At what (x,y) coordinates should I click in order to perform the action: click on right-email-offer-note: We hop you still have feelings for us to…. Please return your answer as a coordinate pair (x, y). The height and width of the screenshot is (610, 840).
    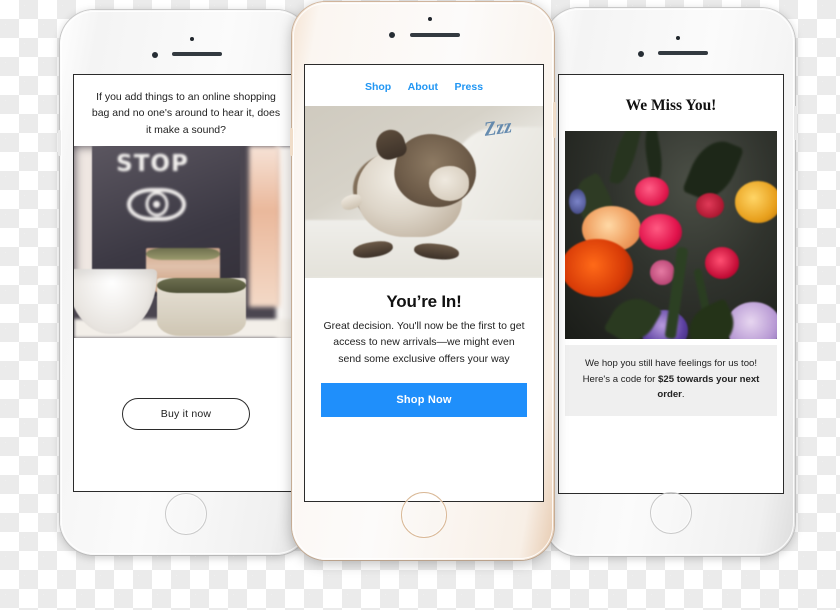
    Looking at the image, I should click on (671, 380).